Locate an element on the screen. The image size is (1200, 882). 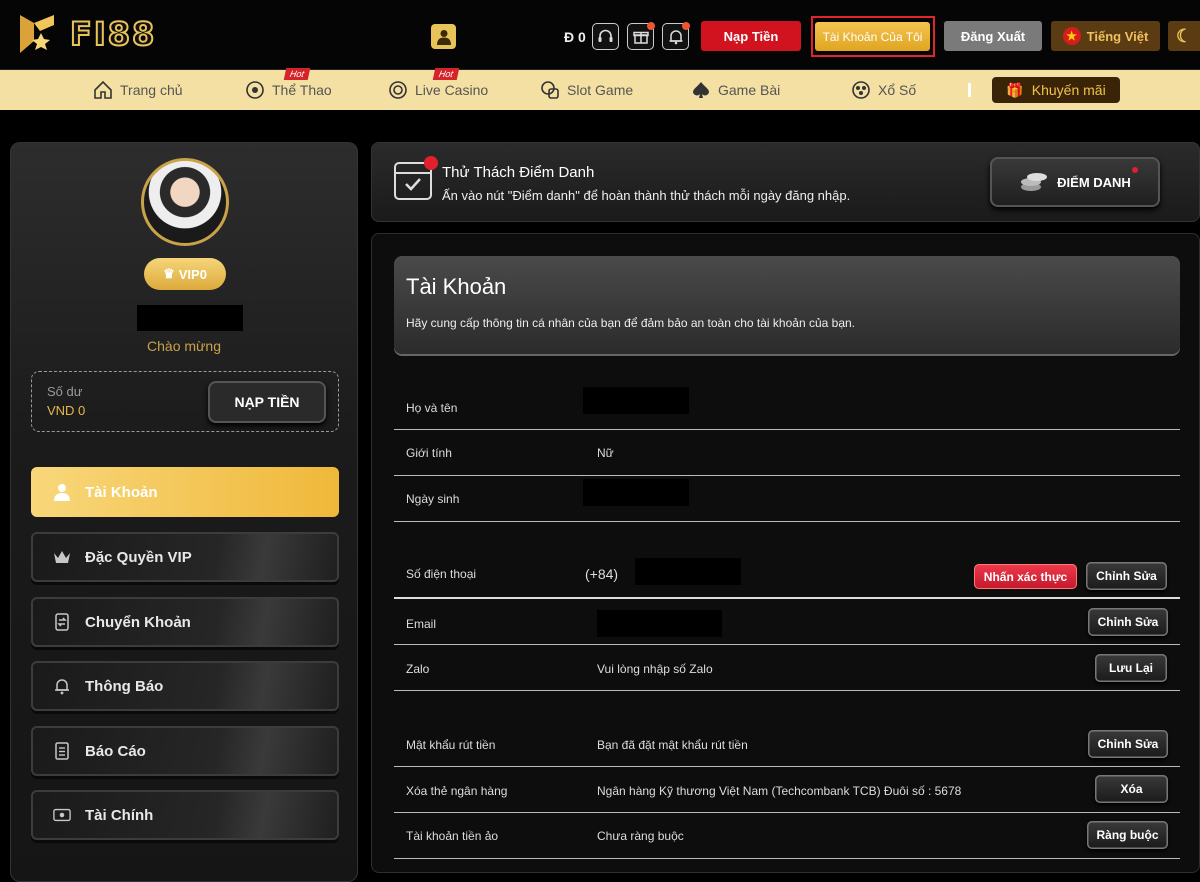
logo: FI88 is located at coordinates (83, 34).